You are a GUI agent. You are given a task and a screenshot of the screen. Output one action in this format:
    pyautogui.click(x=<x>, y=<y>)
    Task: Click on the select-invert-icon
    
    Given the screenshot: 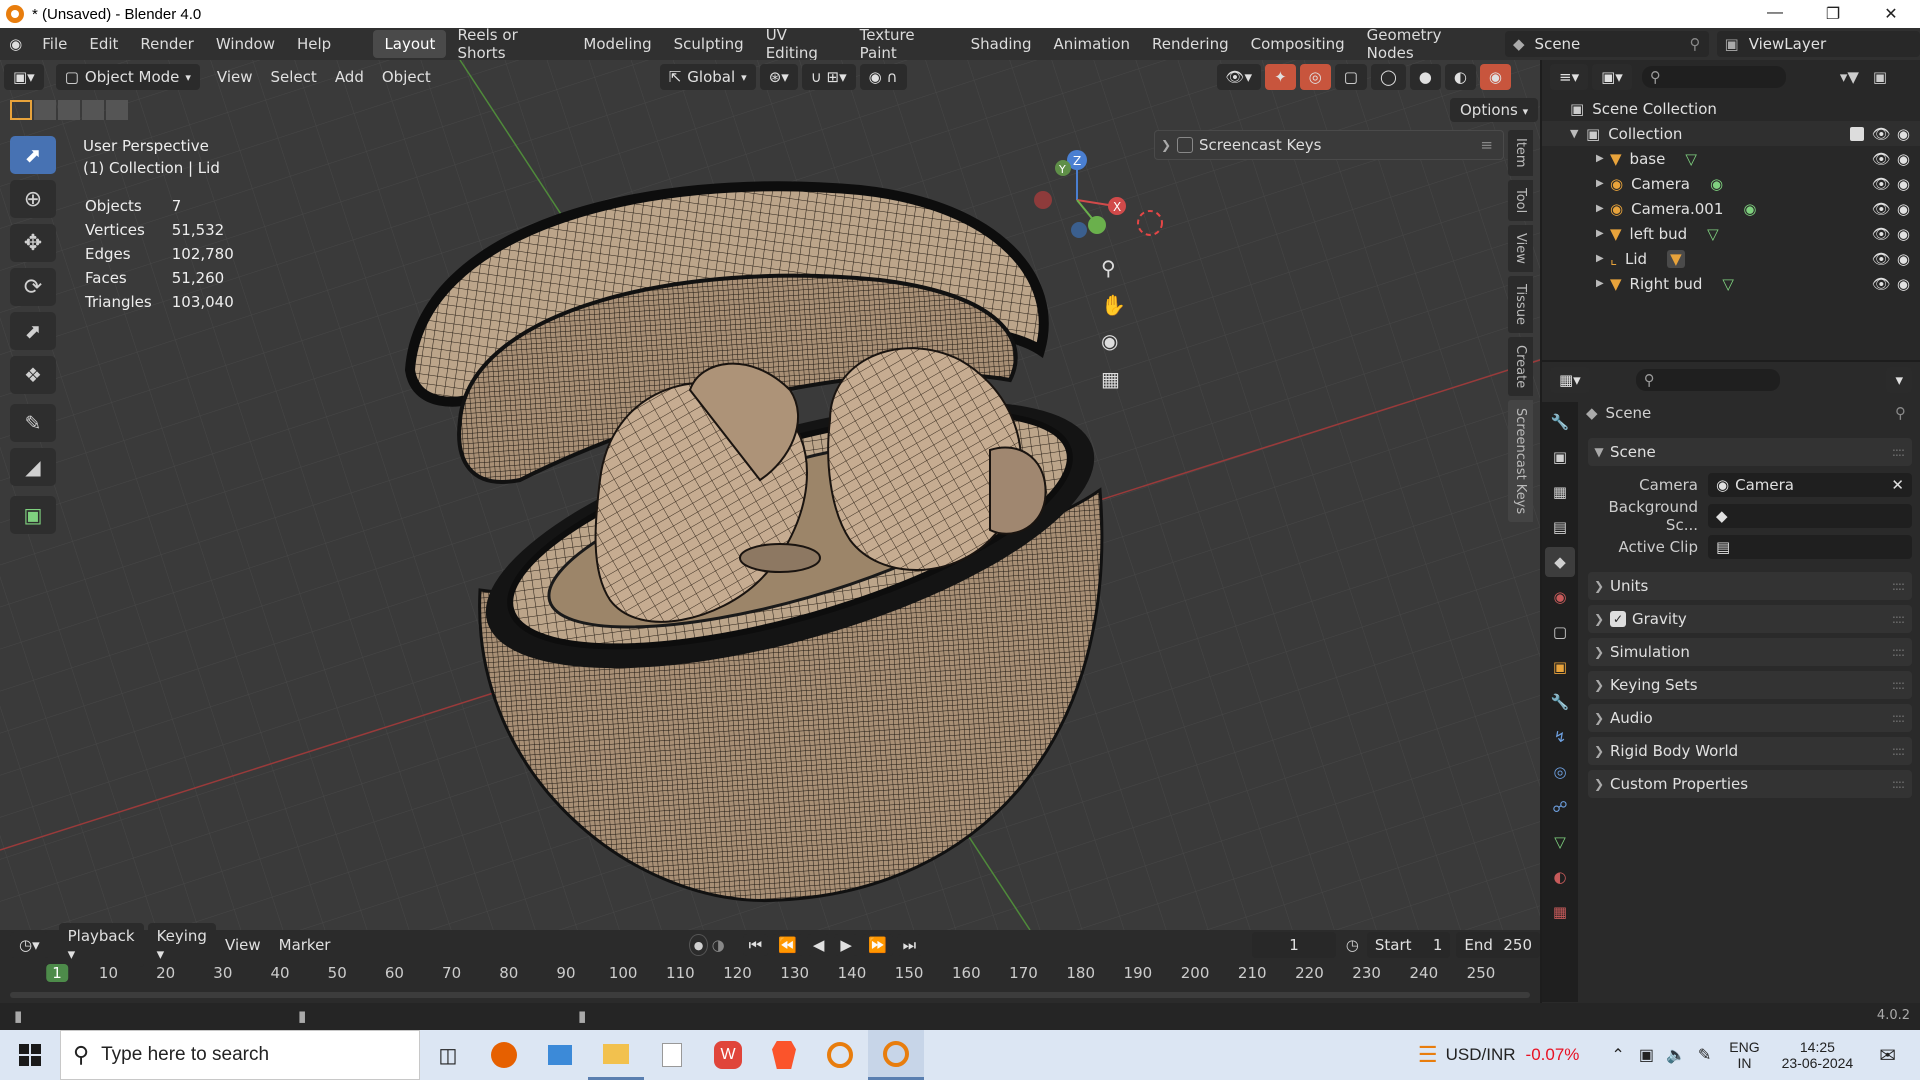 What is the action you would take?
    pyautogui.click(x=93, y=110)
    